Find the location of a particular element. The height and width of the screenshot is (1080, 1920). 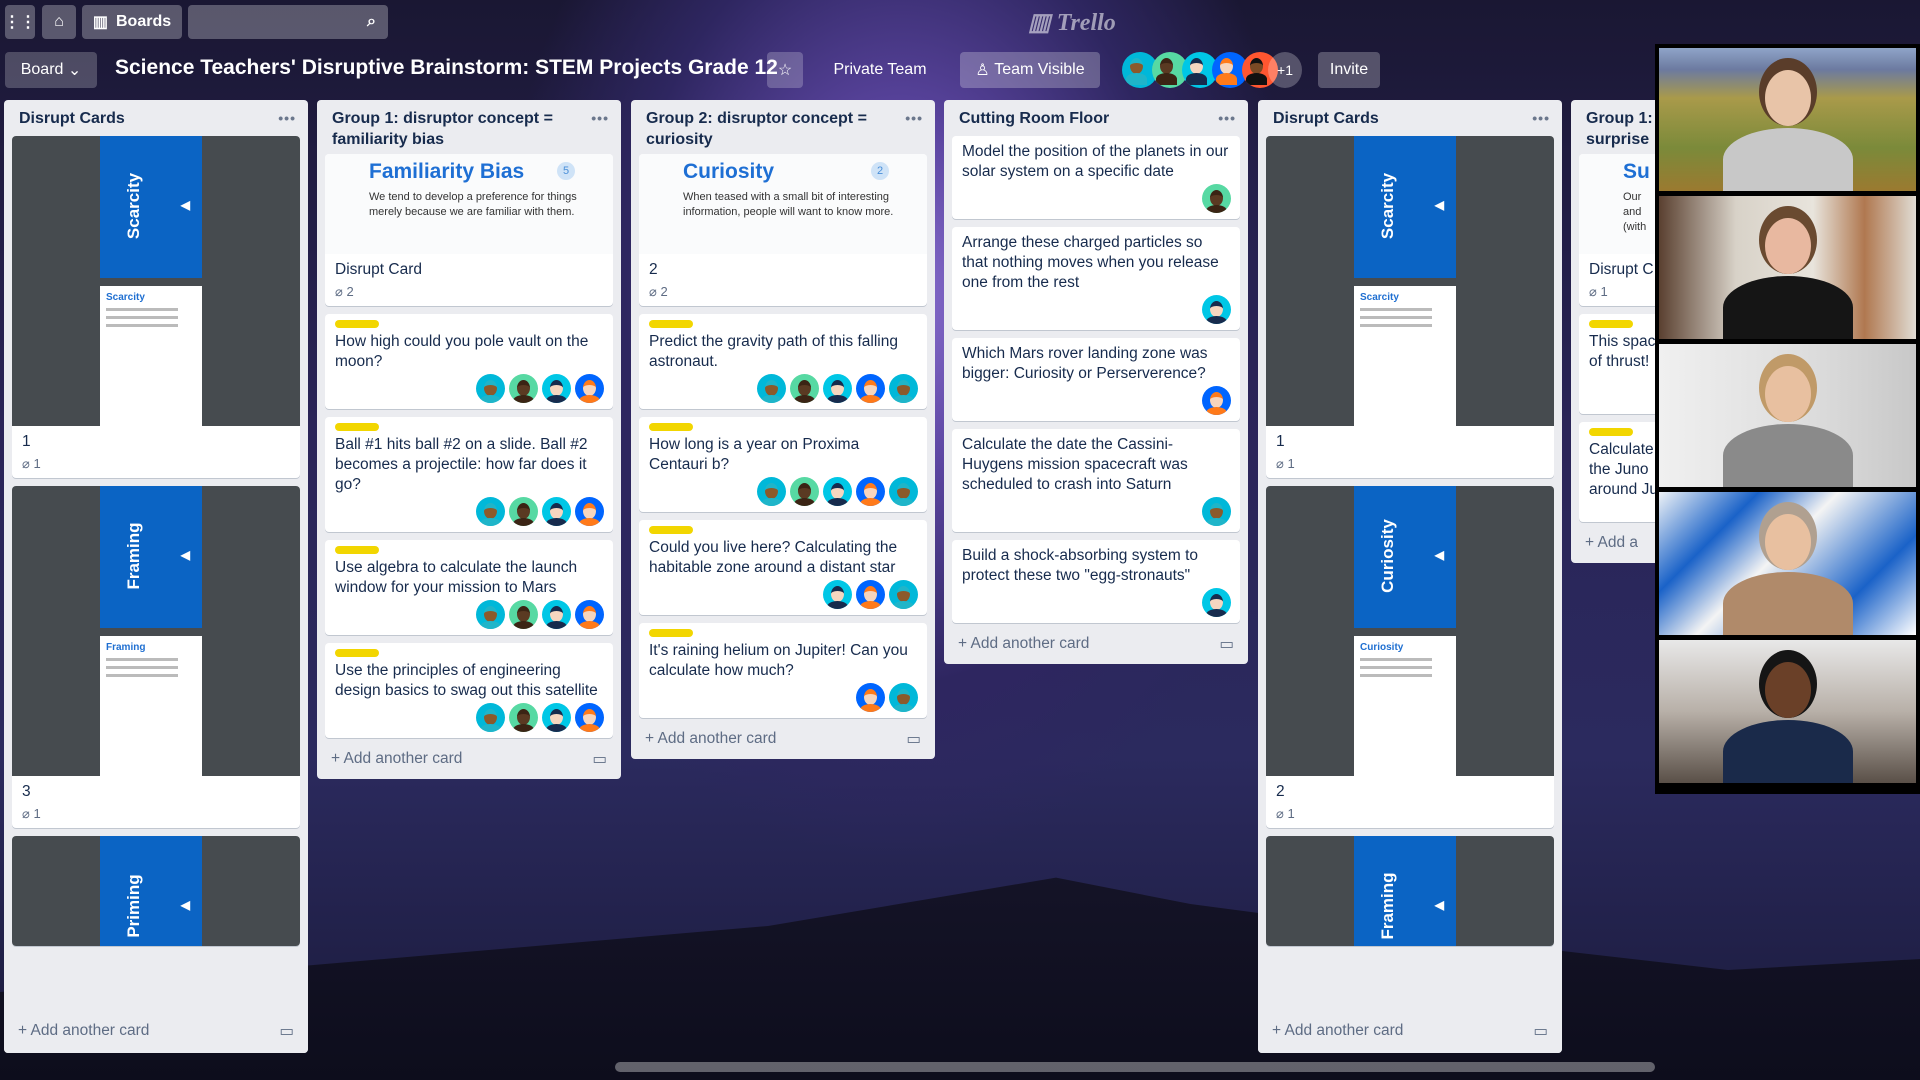

card-title: 2 is located at coordinates (653, 269).